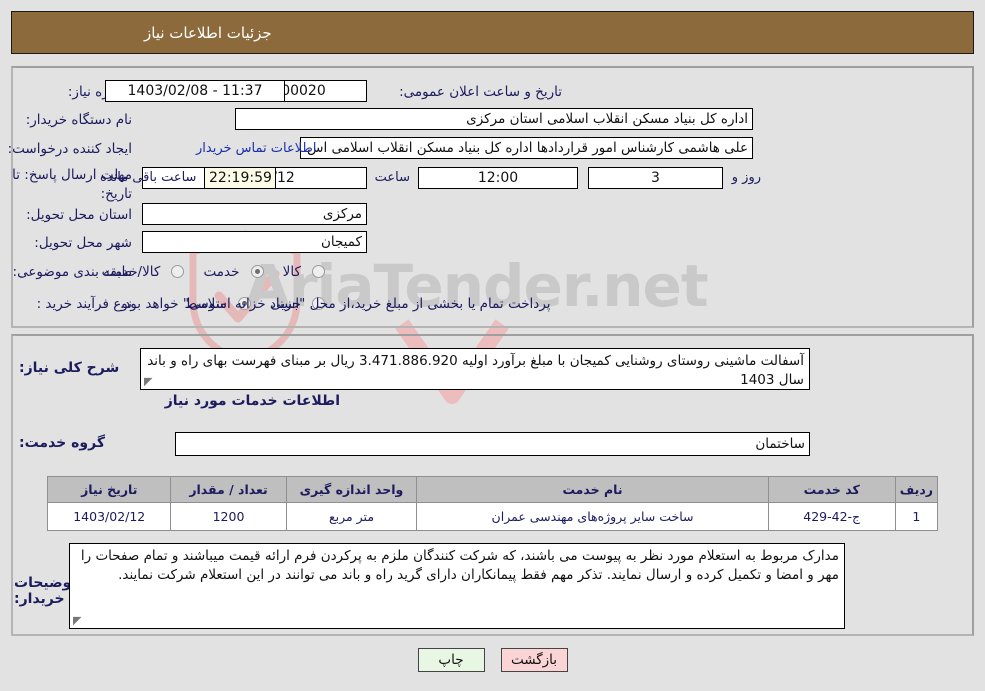 This screenshot has width=985, height=691. Describe the element at coordinates (257, 271) in the screenshot. I see `category-radio-khedmat` at that location.